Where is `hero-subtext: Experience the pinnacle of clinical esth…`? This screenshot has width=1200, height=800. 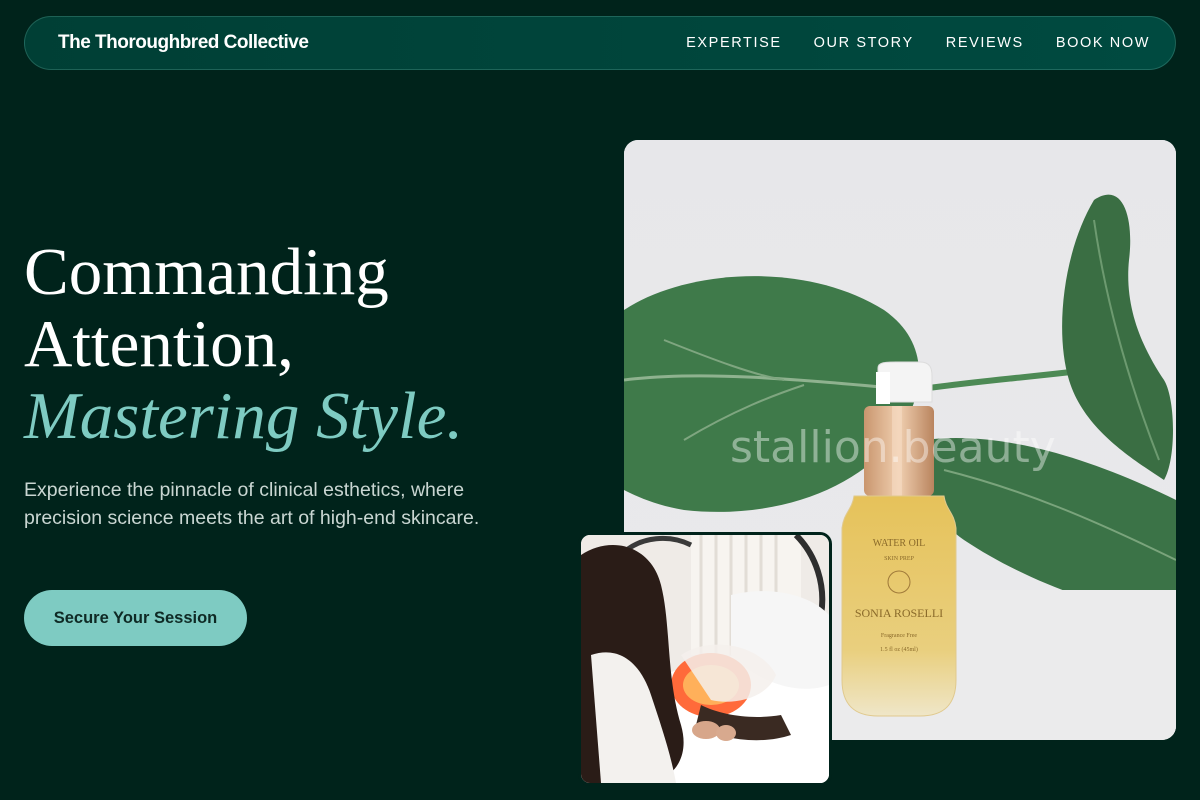 hero-subtext: Experience the pinnacle of clinical esth… is located at coordinates (252, 504).